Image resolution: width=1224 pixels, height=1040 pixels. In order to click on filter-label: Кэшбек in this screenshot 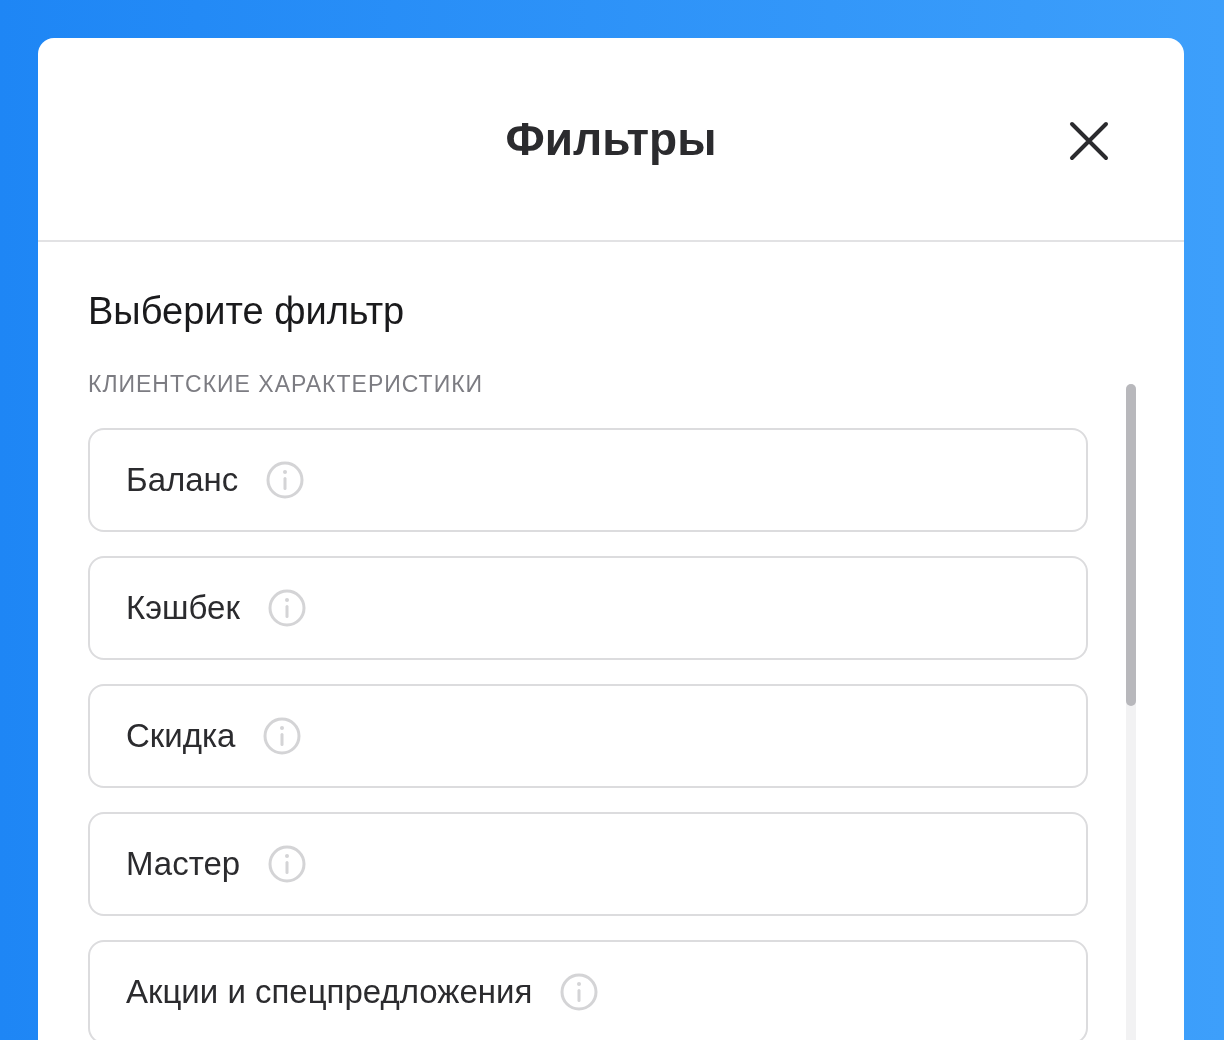, I will do `click(183, 608)`.